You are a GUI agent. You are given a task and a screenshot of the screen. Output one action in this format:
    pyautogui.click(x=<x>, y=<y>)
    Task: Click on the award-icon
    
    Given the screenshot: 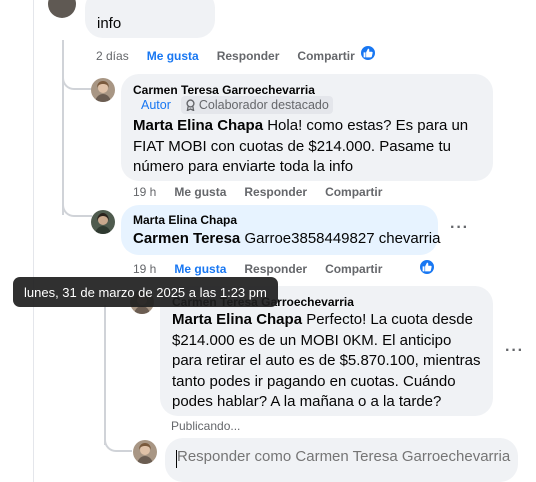 What is the action you would take?
    pyautogui.click(x=190, y=105)
    